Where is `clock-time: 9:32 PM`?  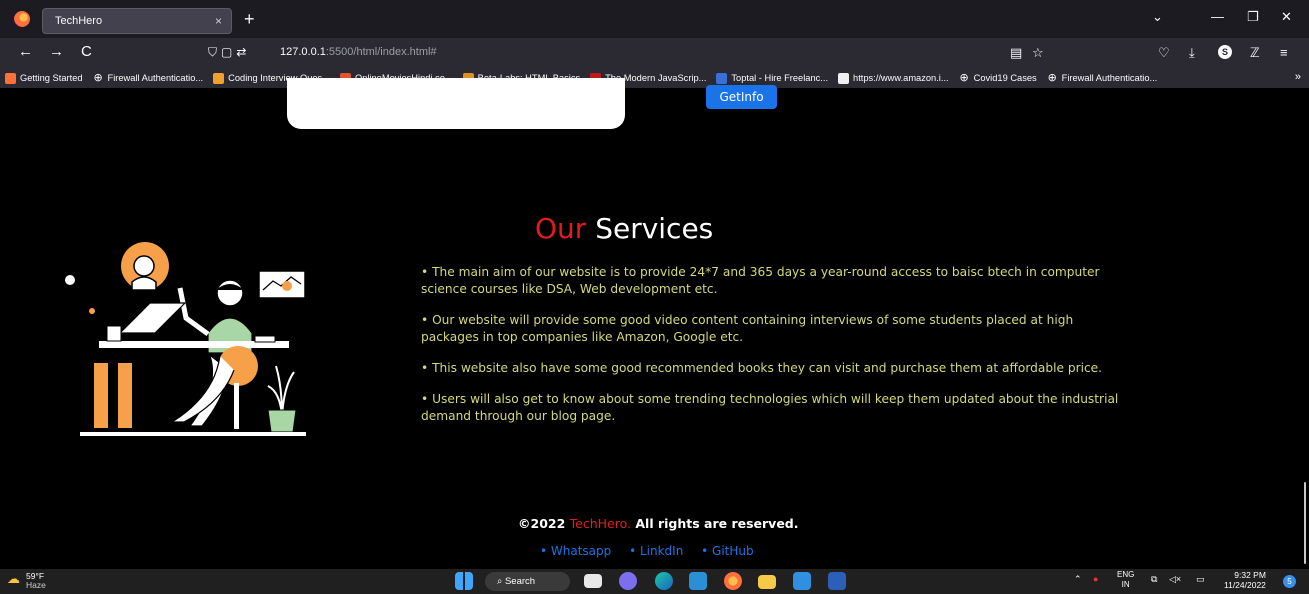 clock-time: 9:32 PM is located at coordinates (1250, 575).